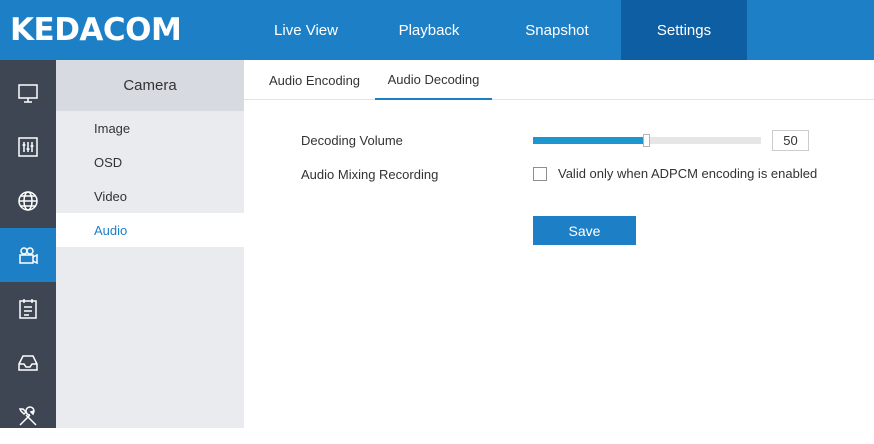 The image size is (874, 444). I want to click on storage-tray-icon, so click(28, 363).